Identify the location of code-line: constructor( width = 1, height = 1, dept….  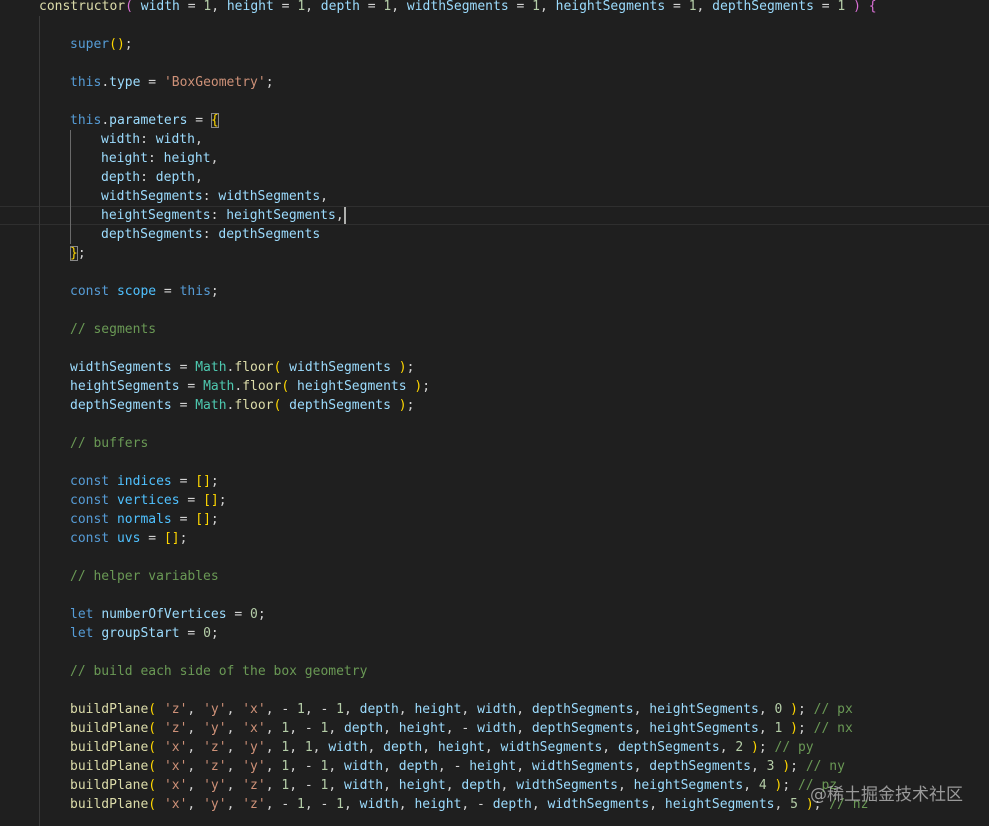
(494, 8).